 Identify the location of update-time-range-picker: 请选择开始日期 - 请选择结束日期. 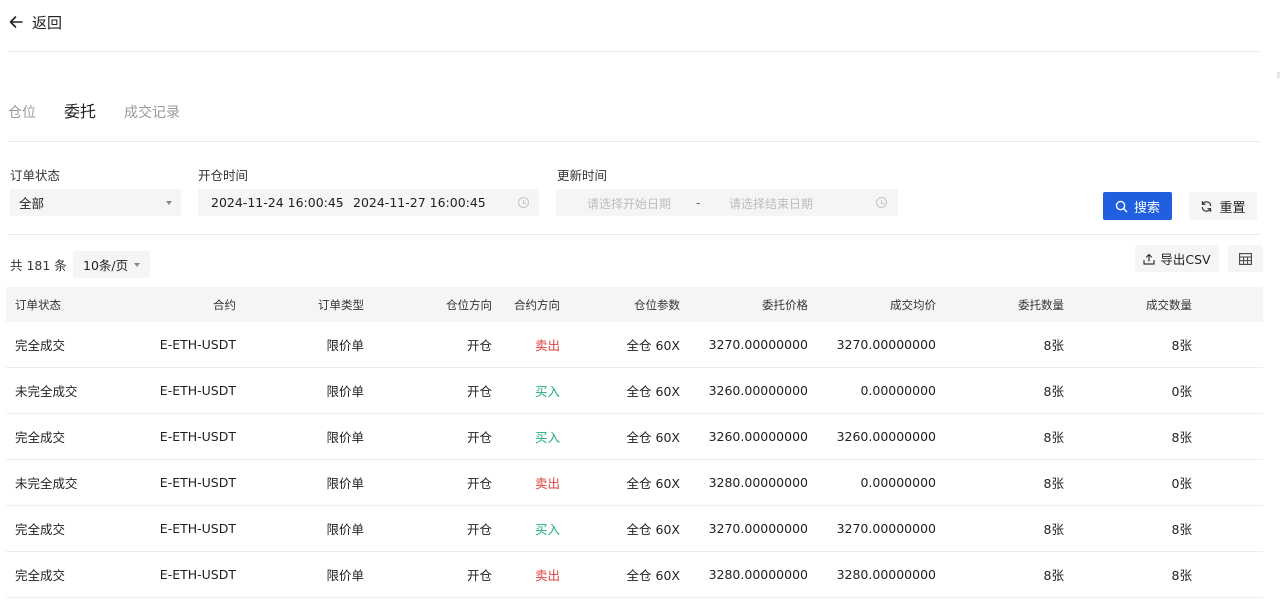
(727, 202).